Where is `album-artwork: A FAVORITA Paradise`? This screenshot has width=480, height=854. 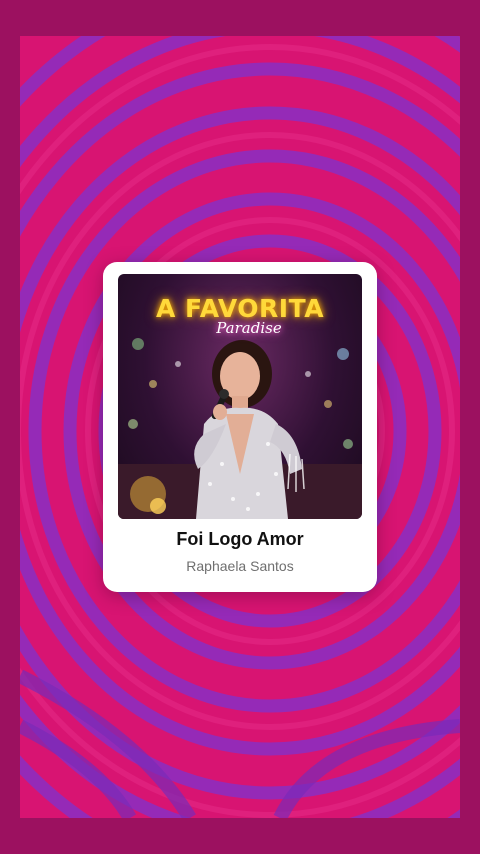 album-artwork: A FAVORITA Paradise is located at coordinates (240, 396).